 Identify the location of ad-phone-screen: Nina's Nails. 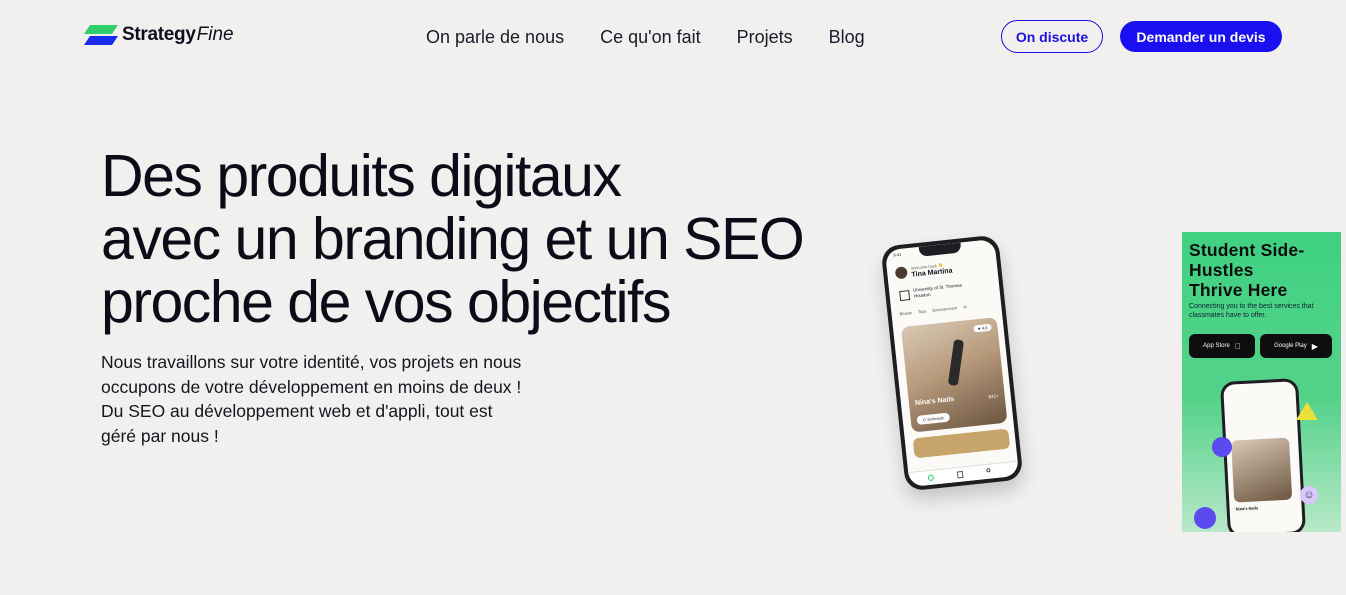
(1263, 456).